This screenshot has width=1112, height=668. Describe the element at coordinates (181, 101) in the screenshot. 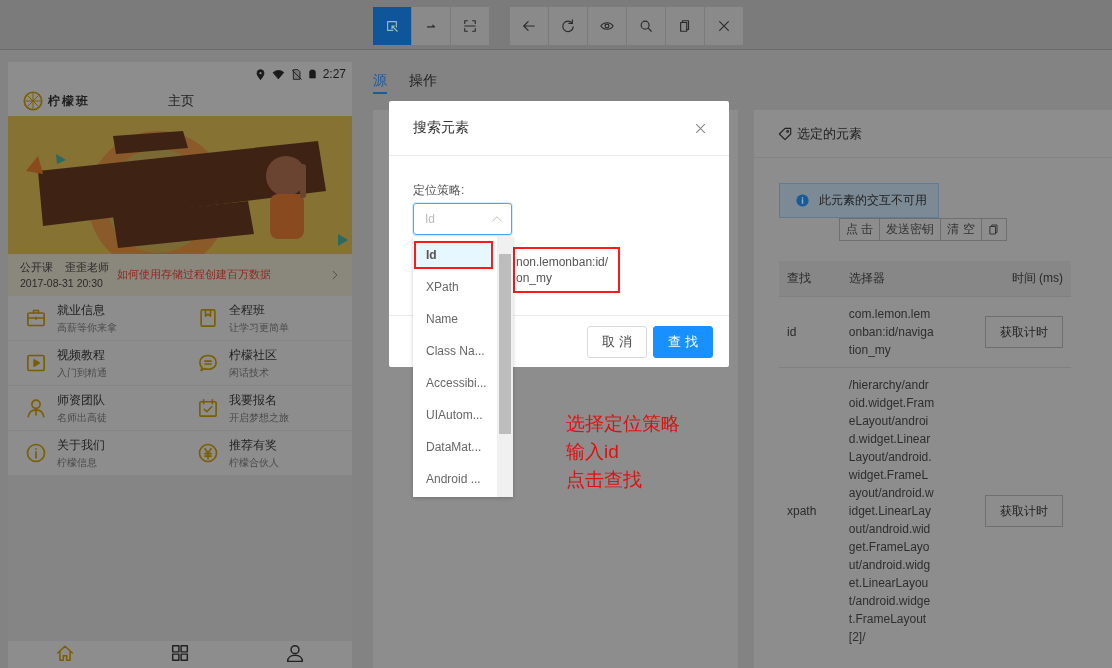

I see `page-title: 主页` at that location.